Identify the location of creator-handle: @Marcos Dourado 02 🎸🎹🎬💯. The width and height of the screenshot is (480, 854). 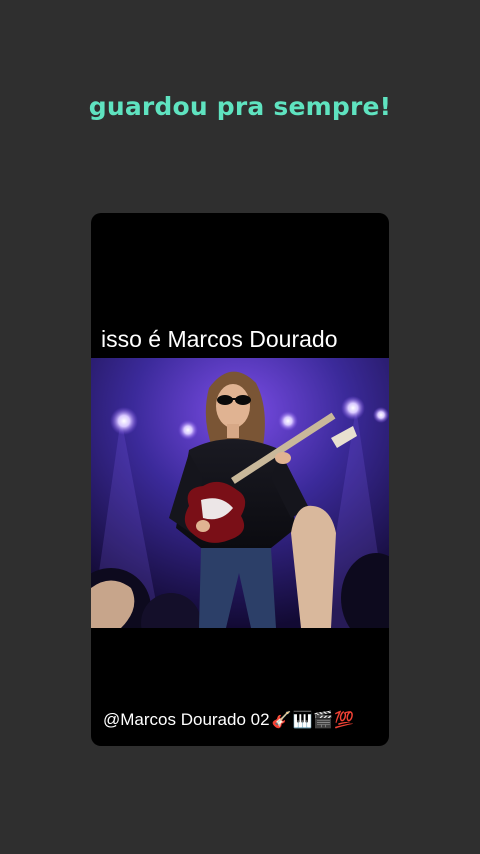
(229, 720).